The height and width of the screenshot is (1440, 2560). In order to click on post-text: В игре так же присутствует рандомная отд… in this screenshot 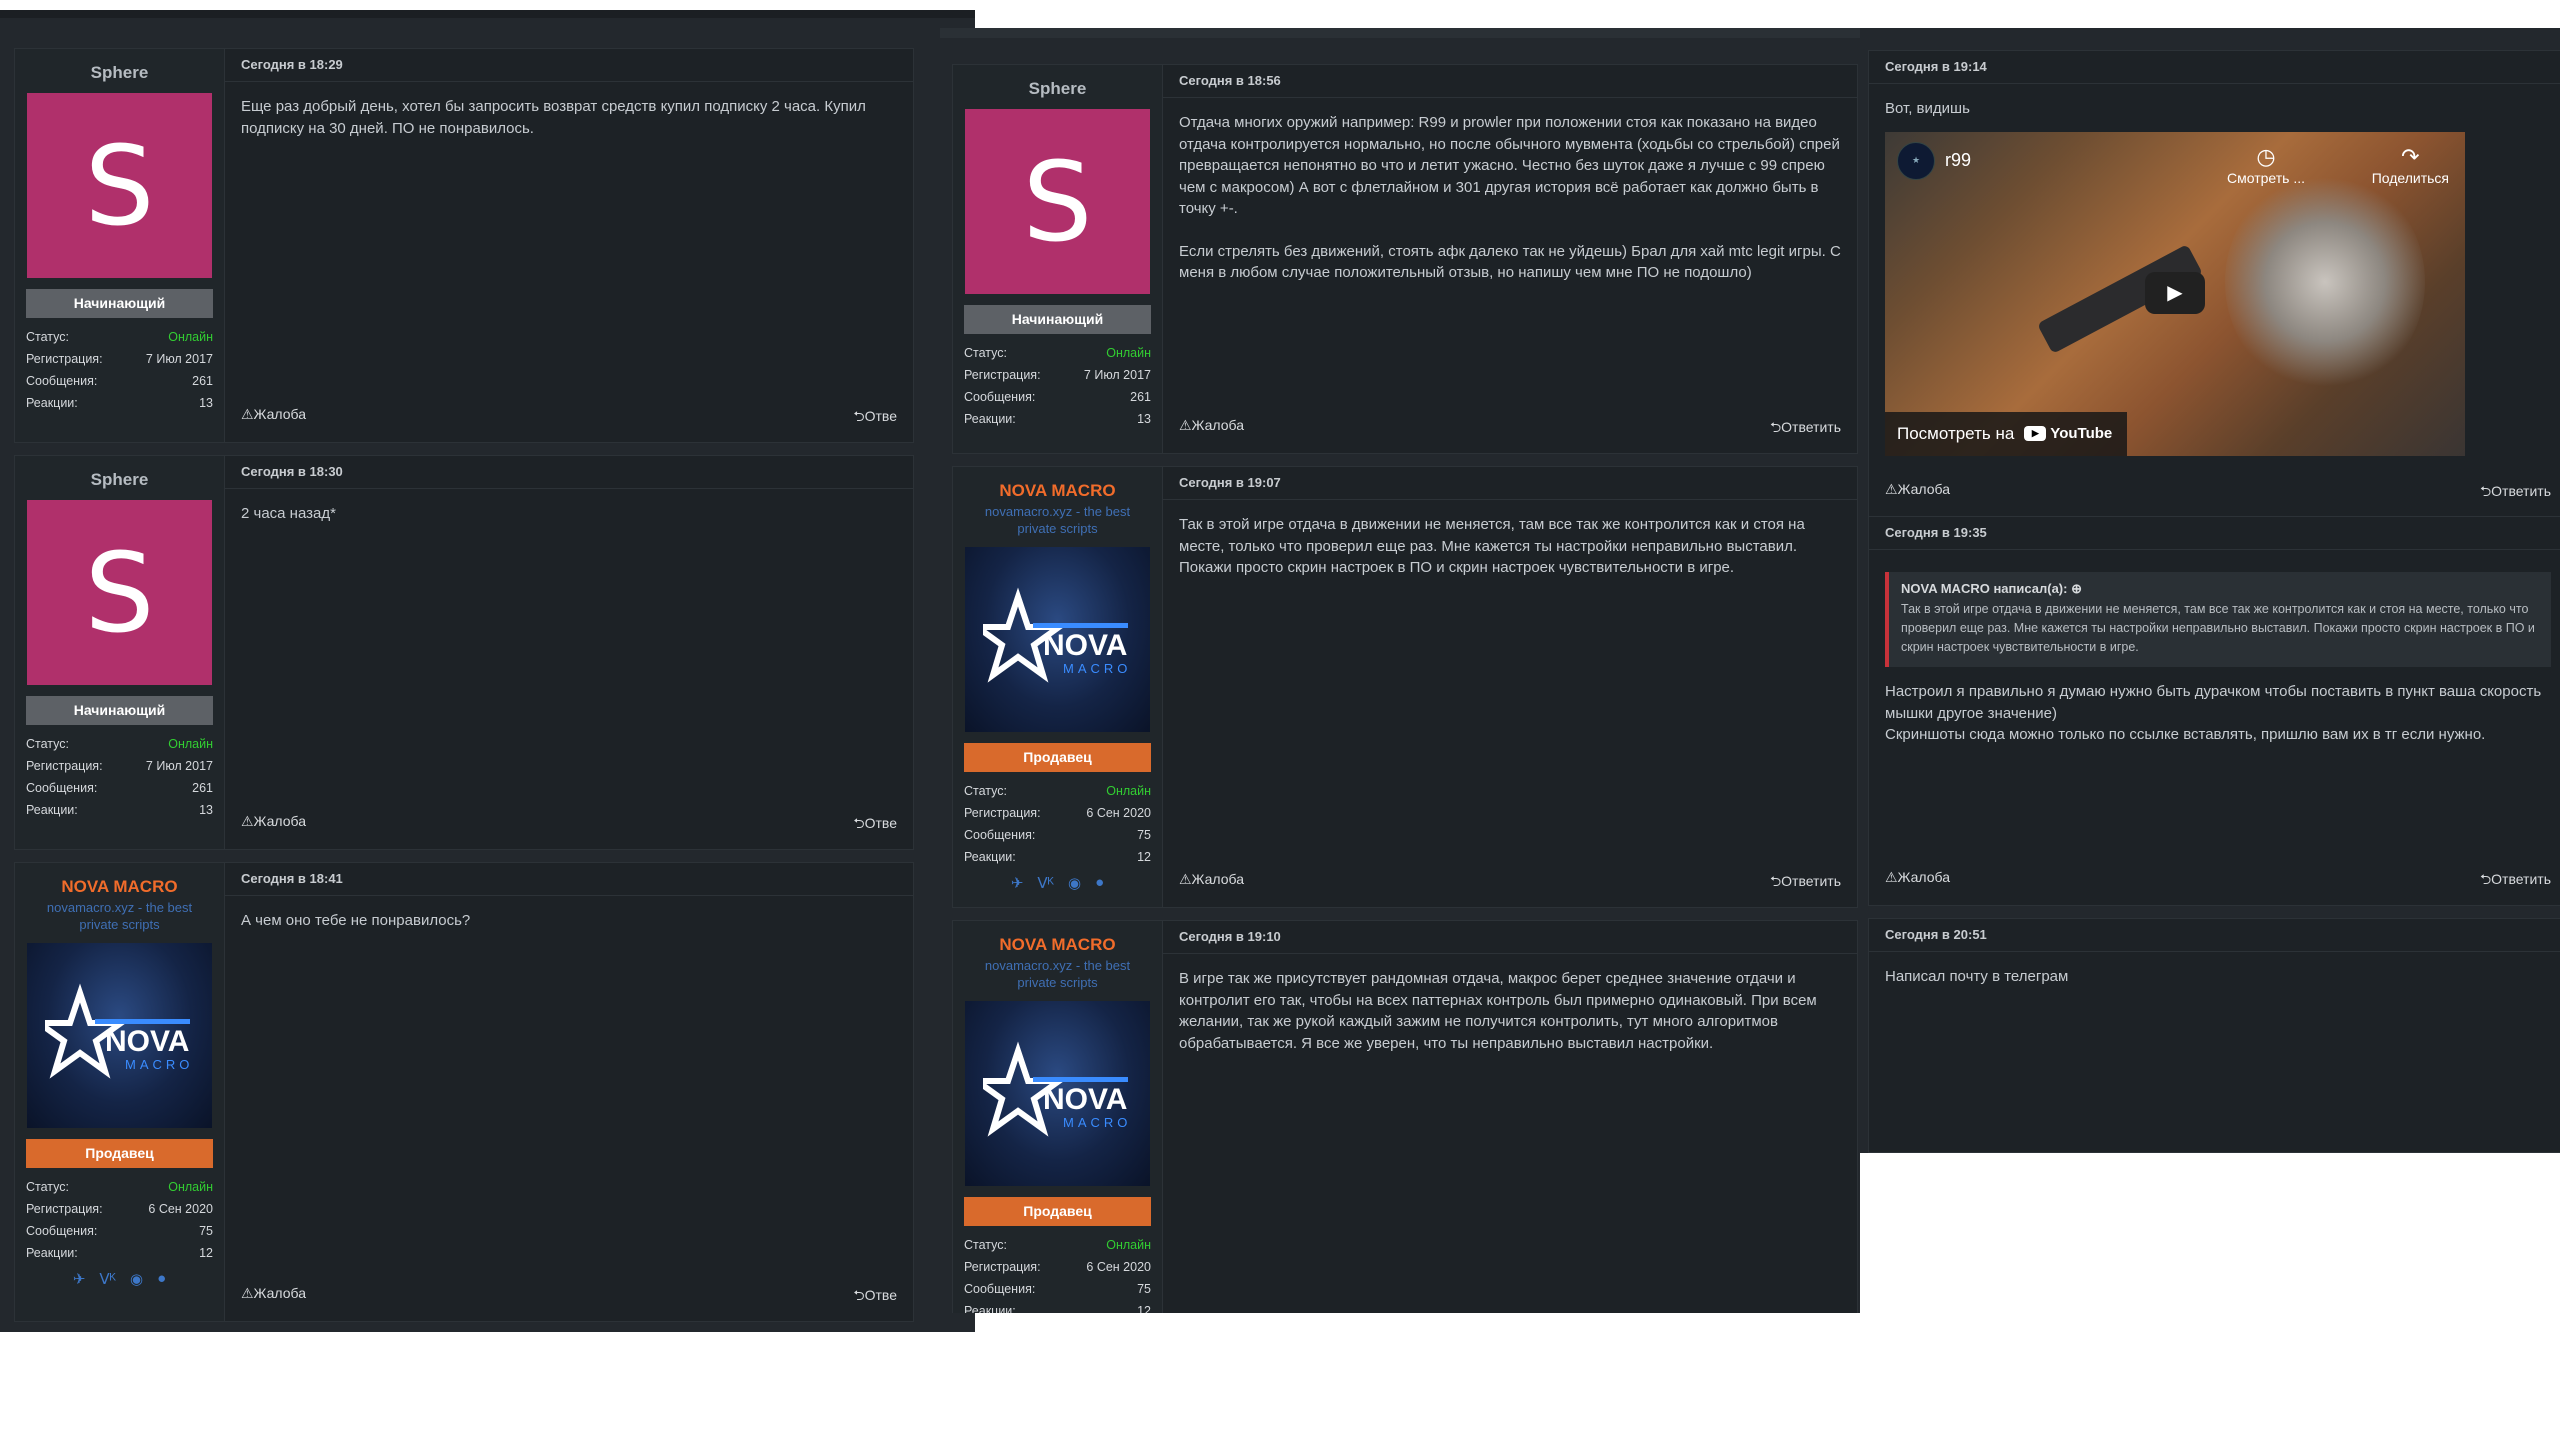, I will do `click(1498, 1011)`.